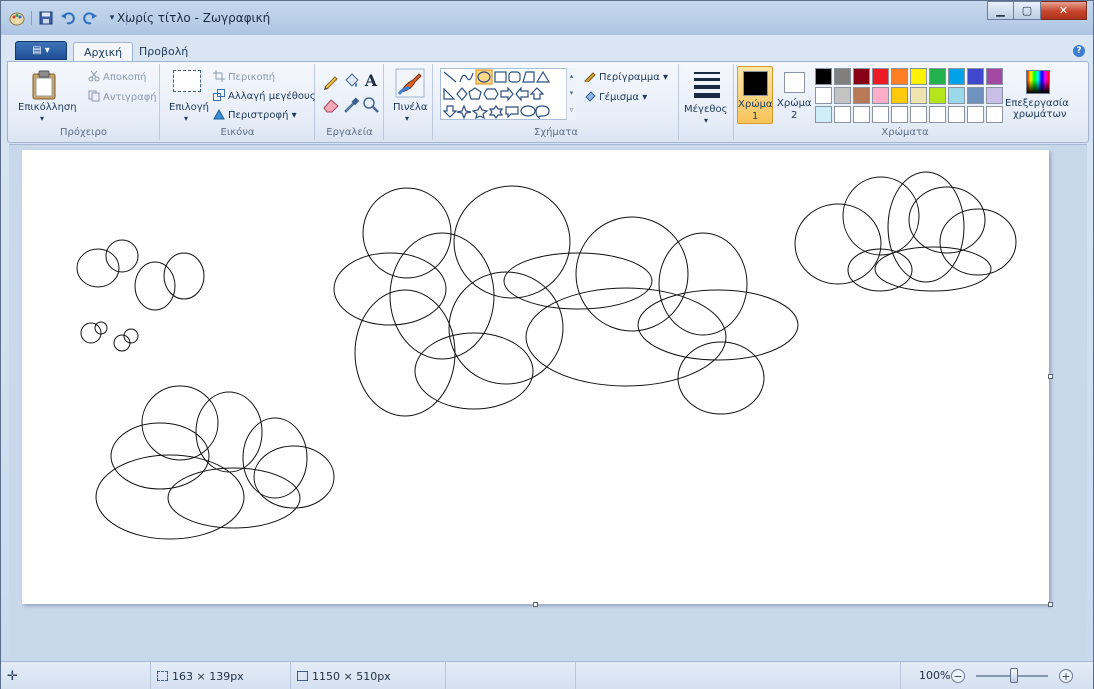 This screenshot has height=689, width=1094. I want to click on outline-dropdown-icon: ▾, so click(664, 77).